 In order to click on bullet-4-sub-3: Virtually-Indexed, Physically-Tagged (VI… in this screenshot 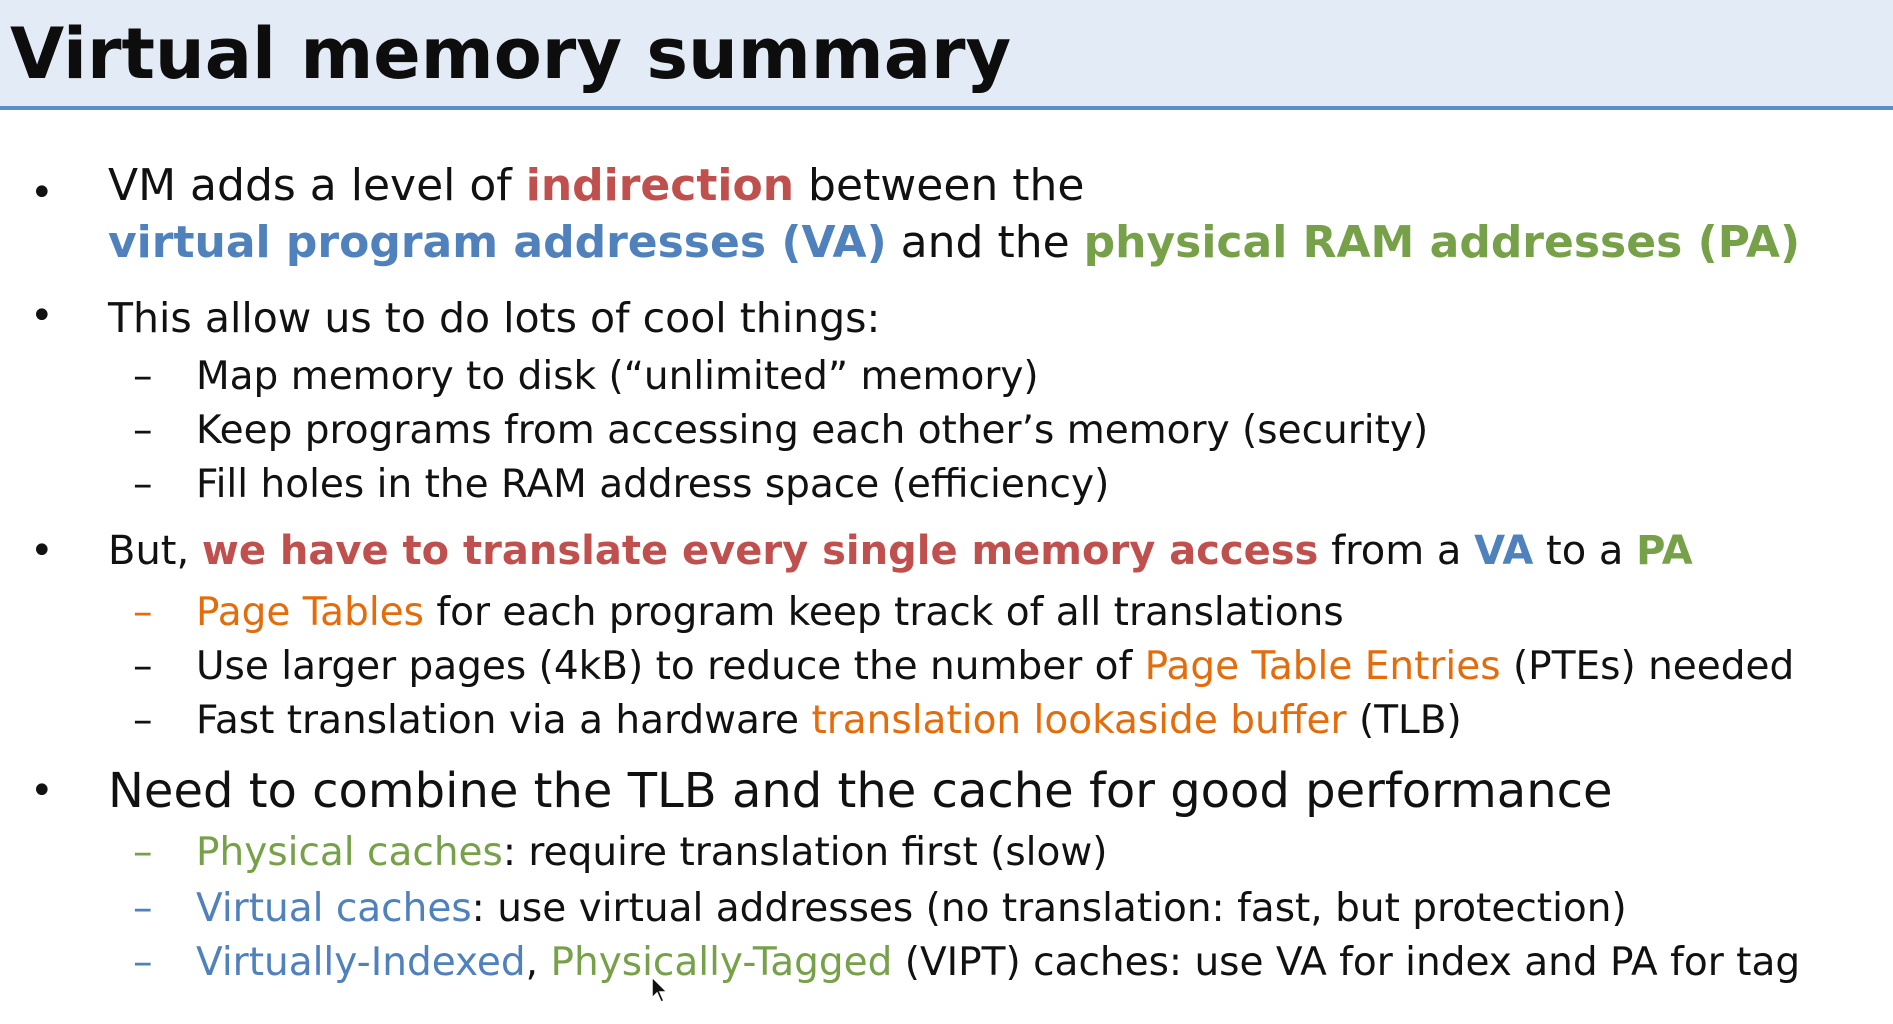, I will do `click(998, 963)`.